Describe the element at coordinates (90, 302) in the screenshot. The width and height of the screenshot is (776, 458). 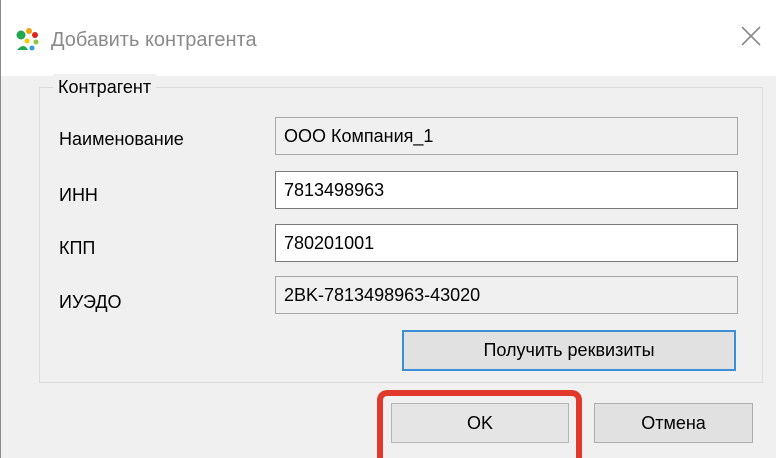
I see `iuedo-label: ИУЭДО` at that location.